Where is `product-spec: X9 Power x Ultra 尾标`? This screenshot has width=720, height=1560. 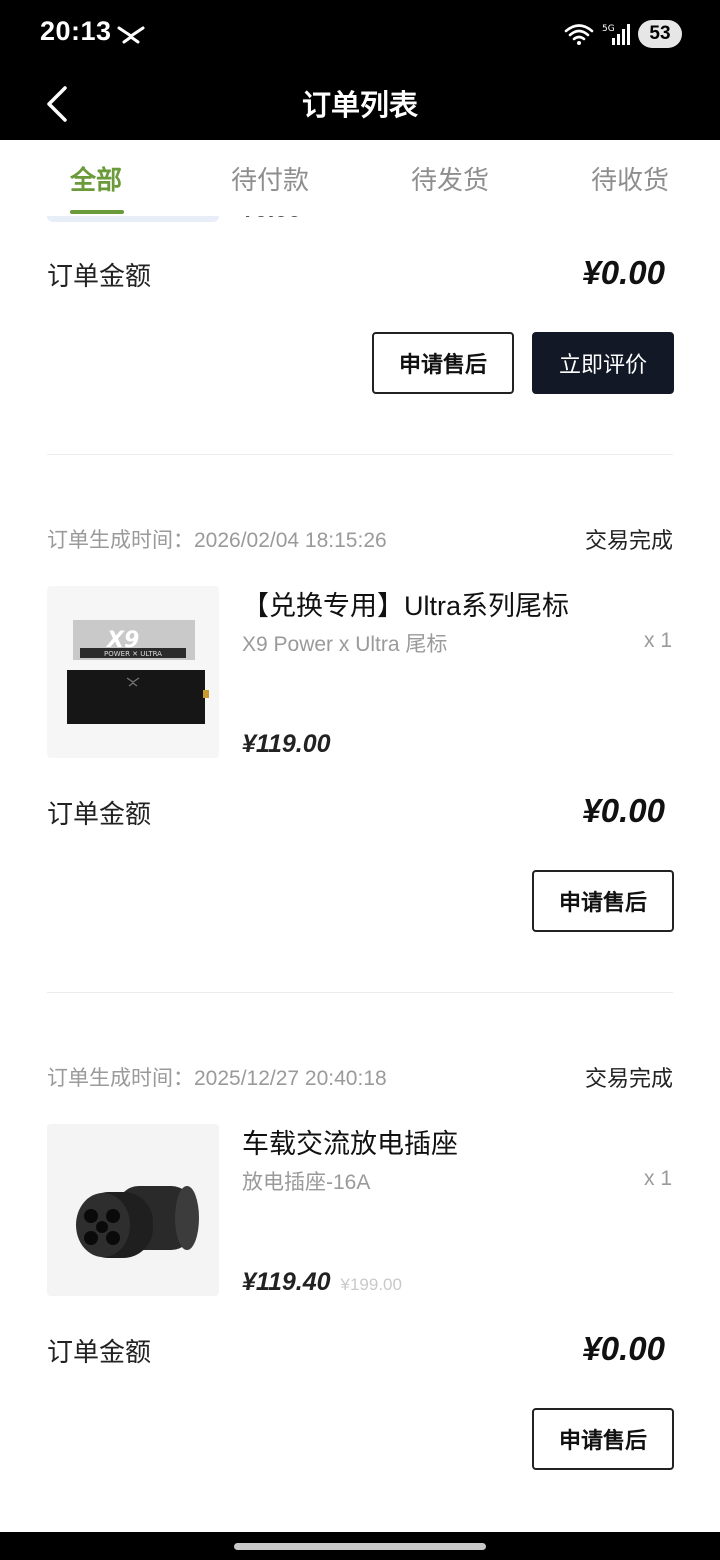 product-spec: X9 Power x Ultra 尾标 is located at coordinates (345, 644).